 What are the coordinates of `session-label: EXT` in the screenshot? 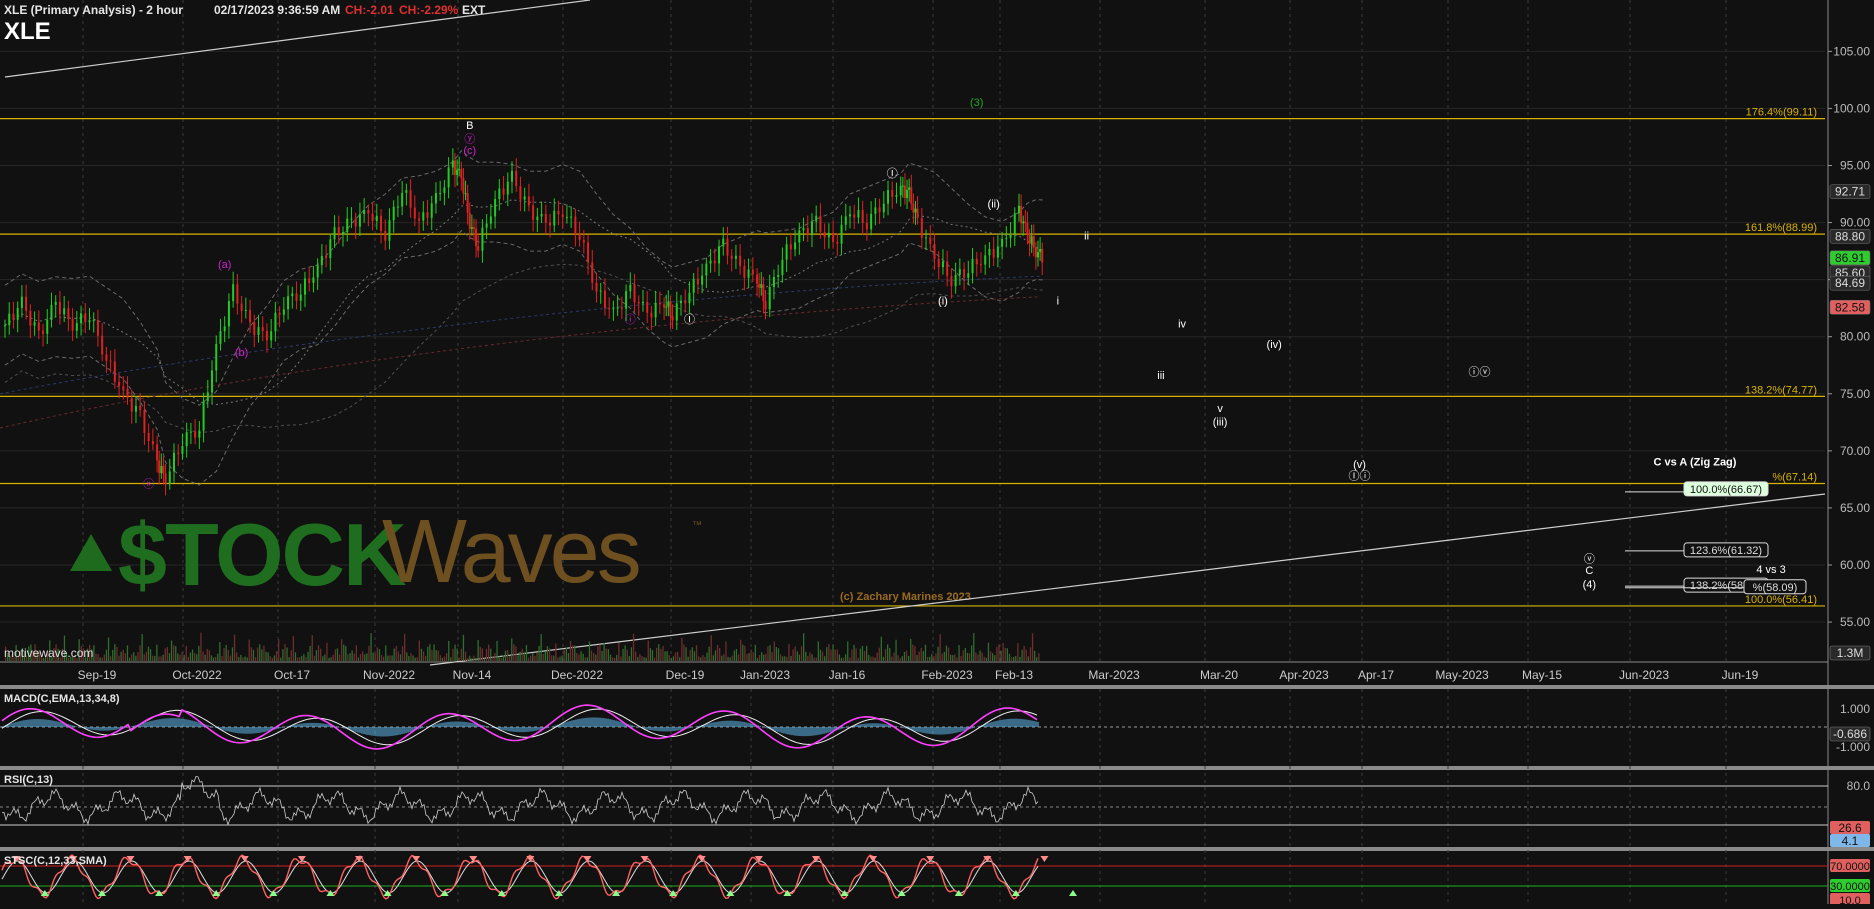 It's located at (474, 10).